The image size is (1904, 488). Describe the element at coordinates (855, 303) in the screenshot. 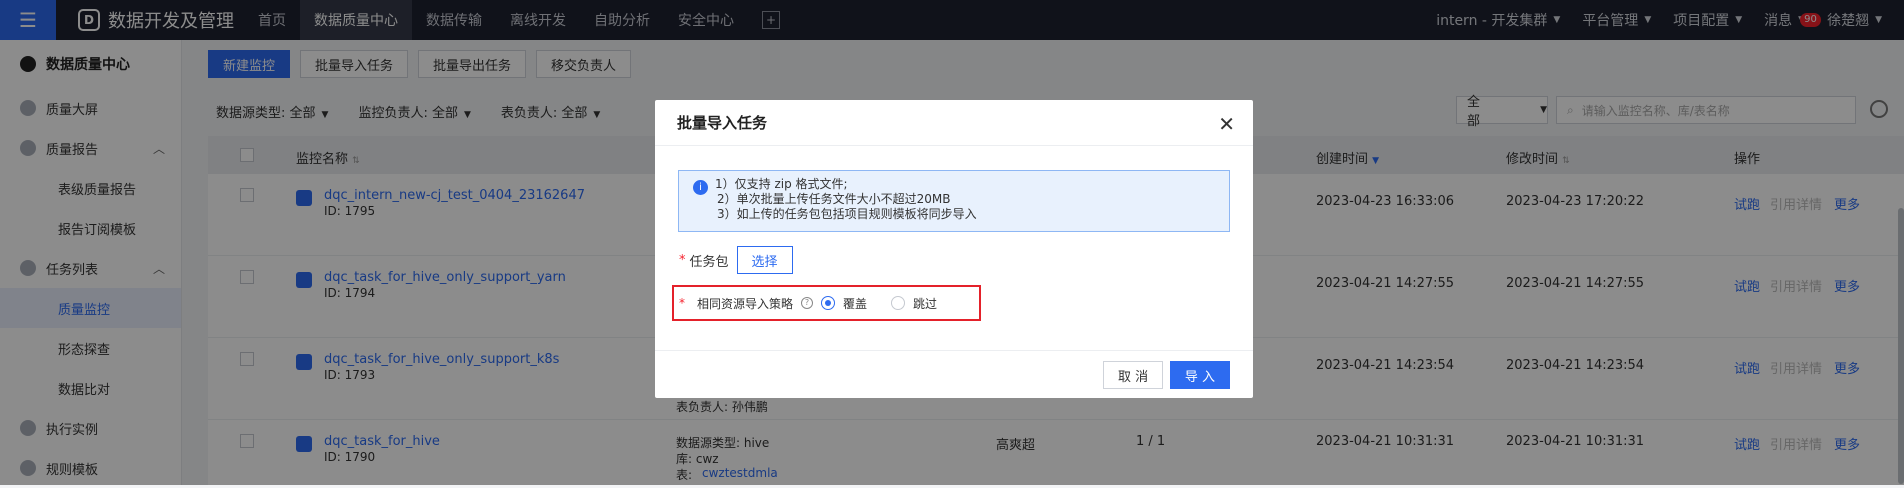

I see `option-overwrite-label: 覆盖` at that location.